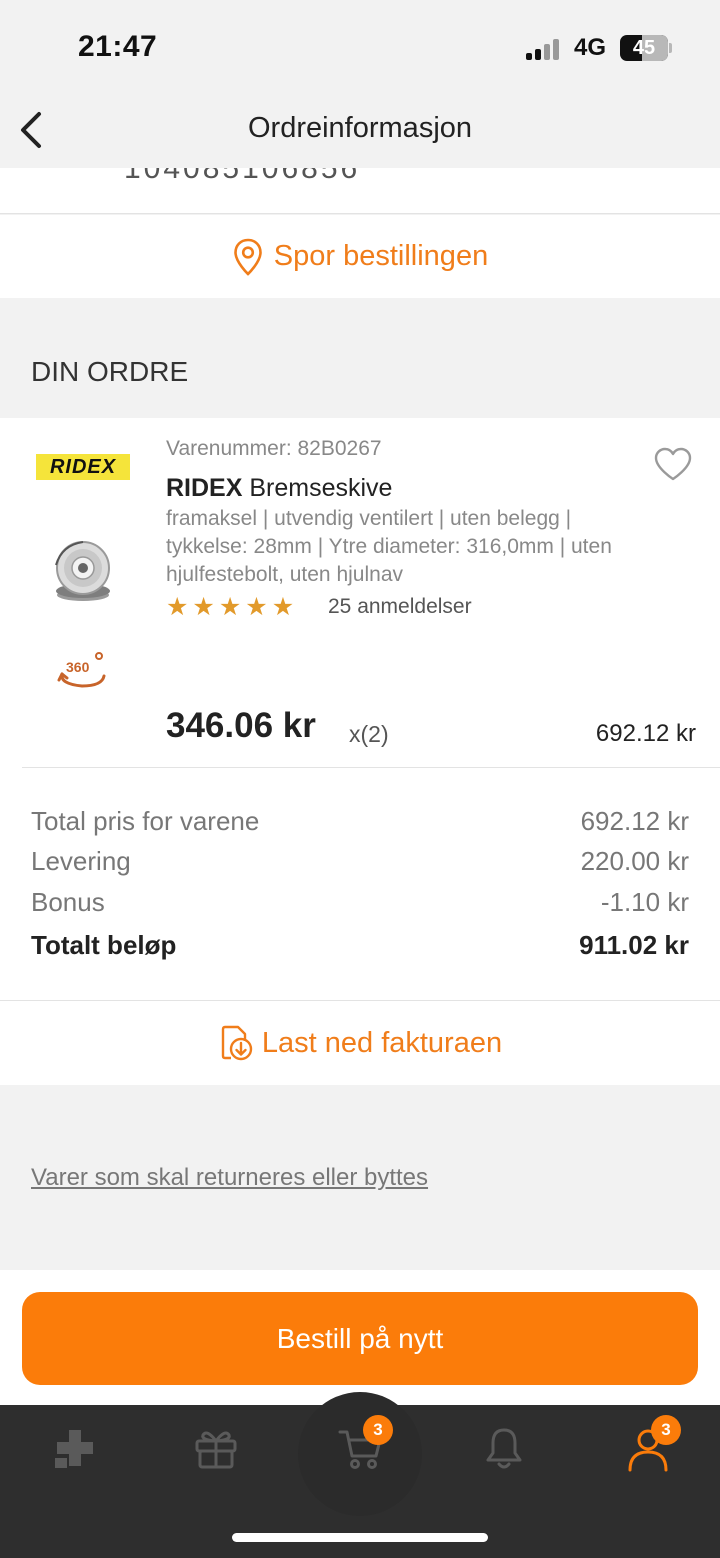  Describe the element at coordinates (382, 1042) in the screenshot. I see `download-invoice-label: Last ned fakturaen` at that location.